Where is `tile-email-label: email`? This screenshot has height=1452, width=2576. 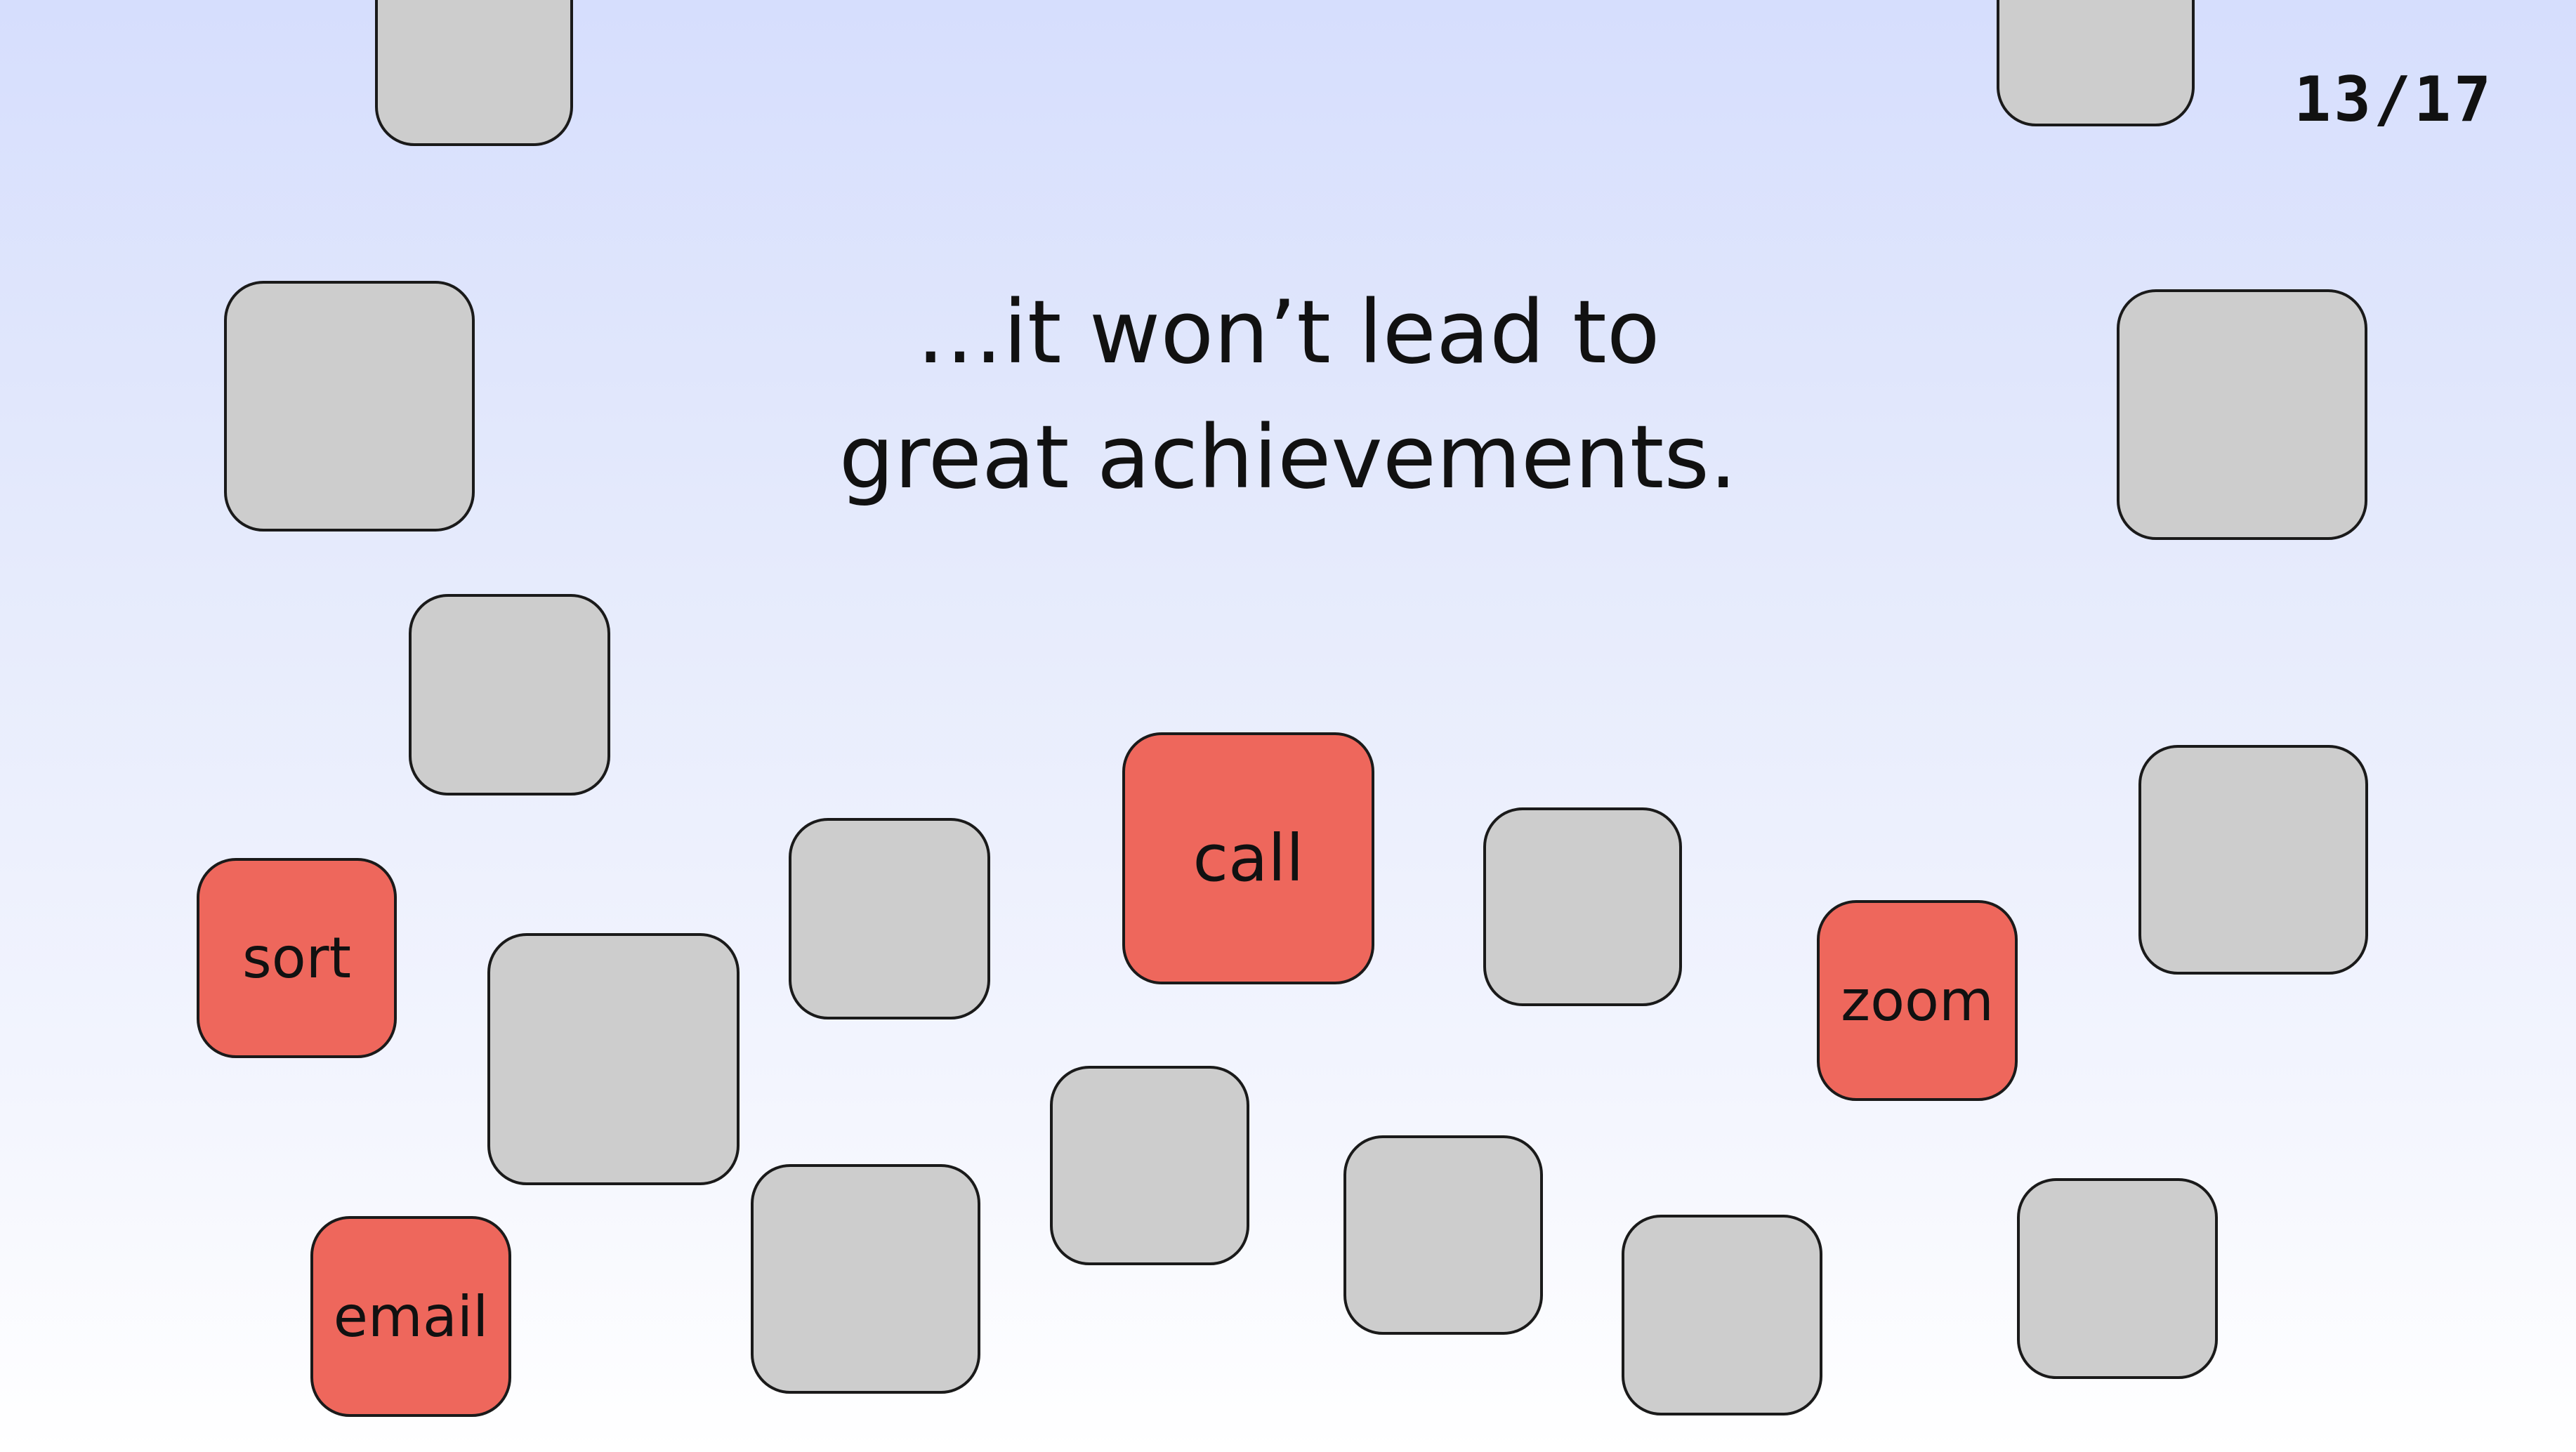
tile-email-label: email is located at coordinates (411, 1316).